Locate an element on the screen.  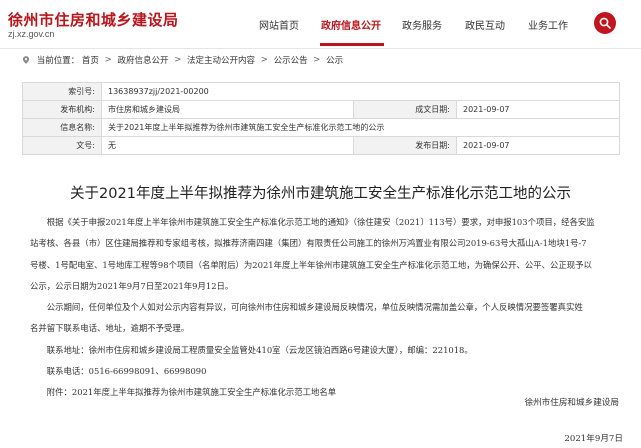
index-value: 13638937zjj/2021-00200 is located at coordinates (360, 91).